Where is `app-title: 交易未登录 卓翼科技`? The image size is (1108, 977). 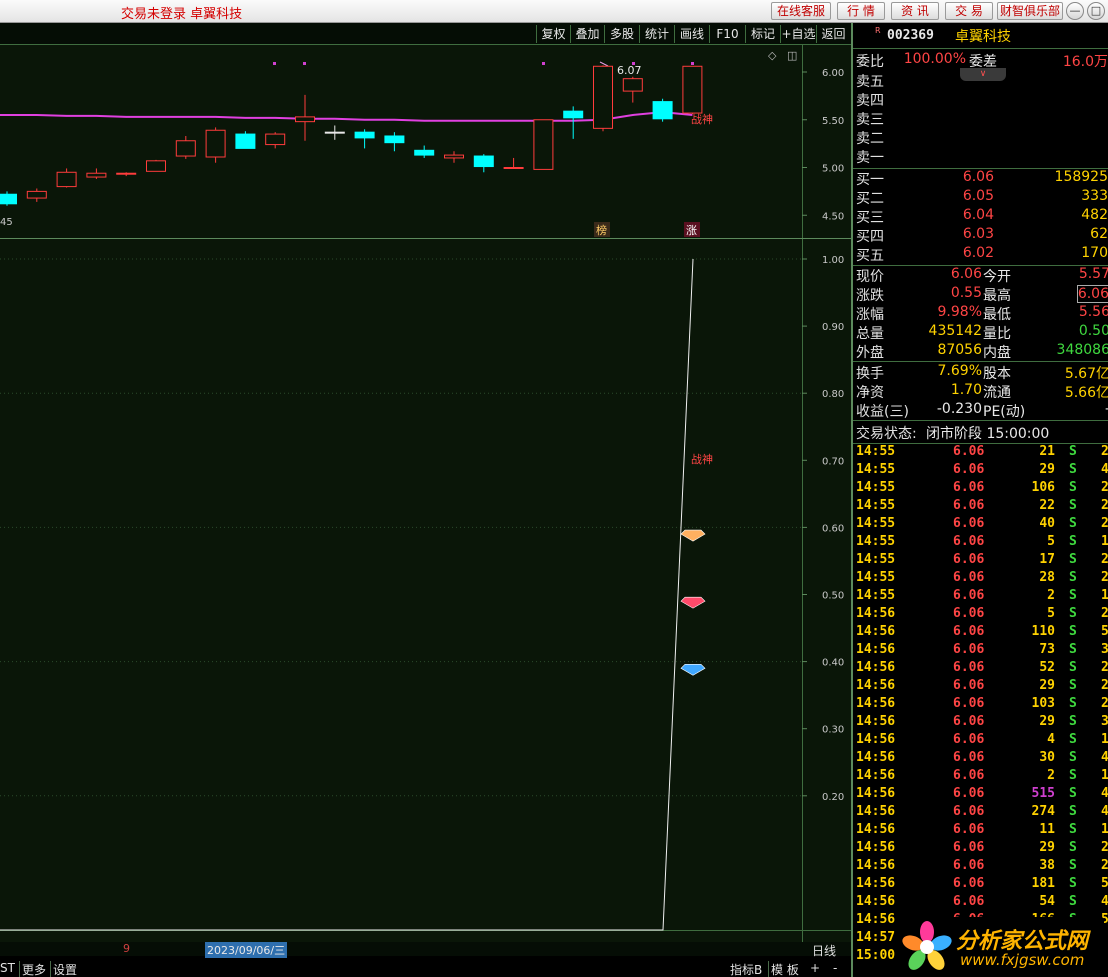 app-title: 交易未登录 卓翼科技 is located at coordinates (182, 14).